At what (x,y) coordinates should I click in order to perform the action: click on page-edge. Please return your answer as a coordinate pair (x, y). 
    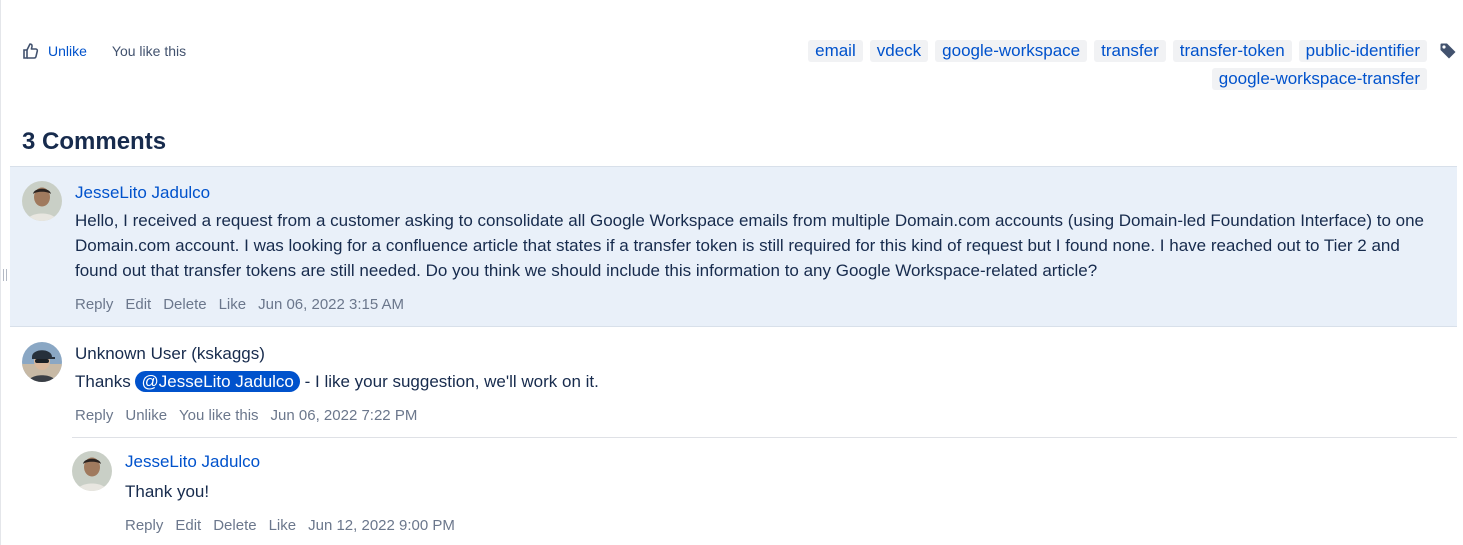
    Looking at the image, I should click on (0, 272).